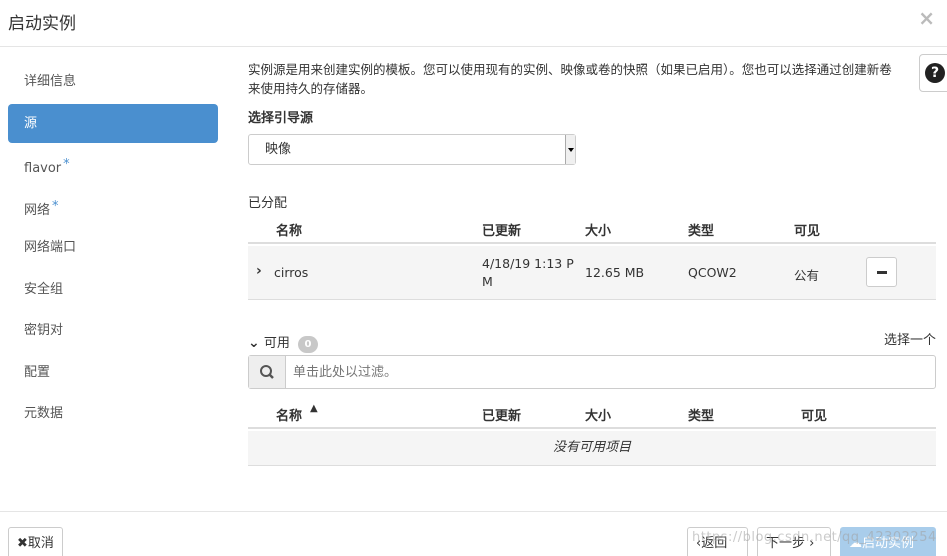 The image size is (947, 556). What do you see at coordinates (43, 168) in the screenshot?
I see `sidebar-item-label: flavor` at bounding box center [43, 168].